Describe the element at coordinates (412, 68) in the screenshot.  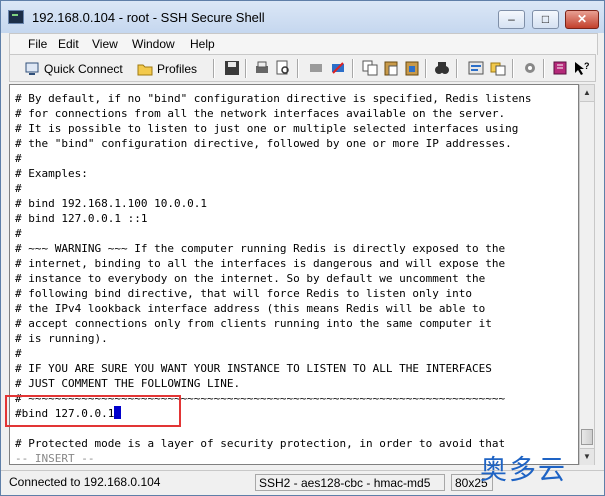
I see `paste-special-icon` at that location.